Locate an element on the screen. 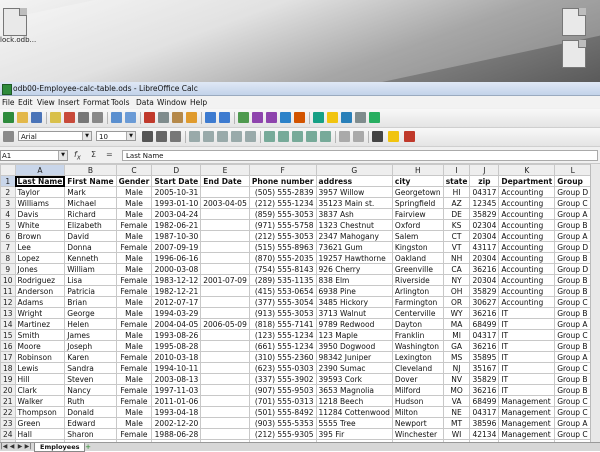 Image resolution: width=600 pixels, height=452 pixels. data-sources-icon is located at coordinates (360, 117).